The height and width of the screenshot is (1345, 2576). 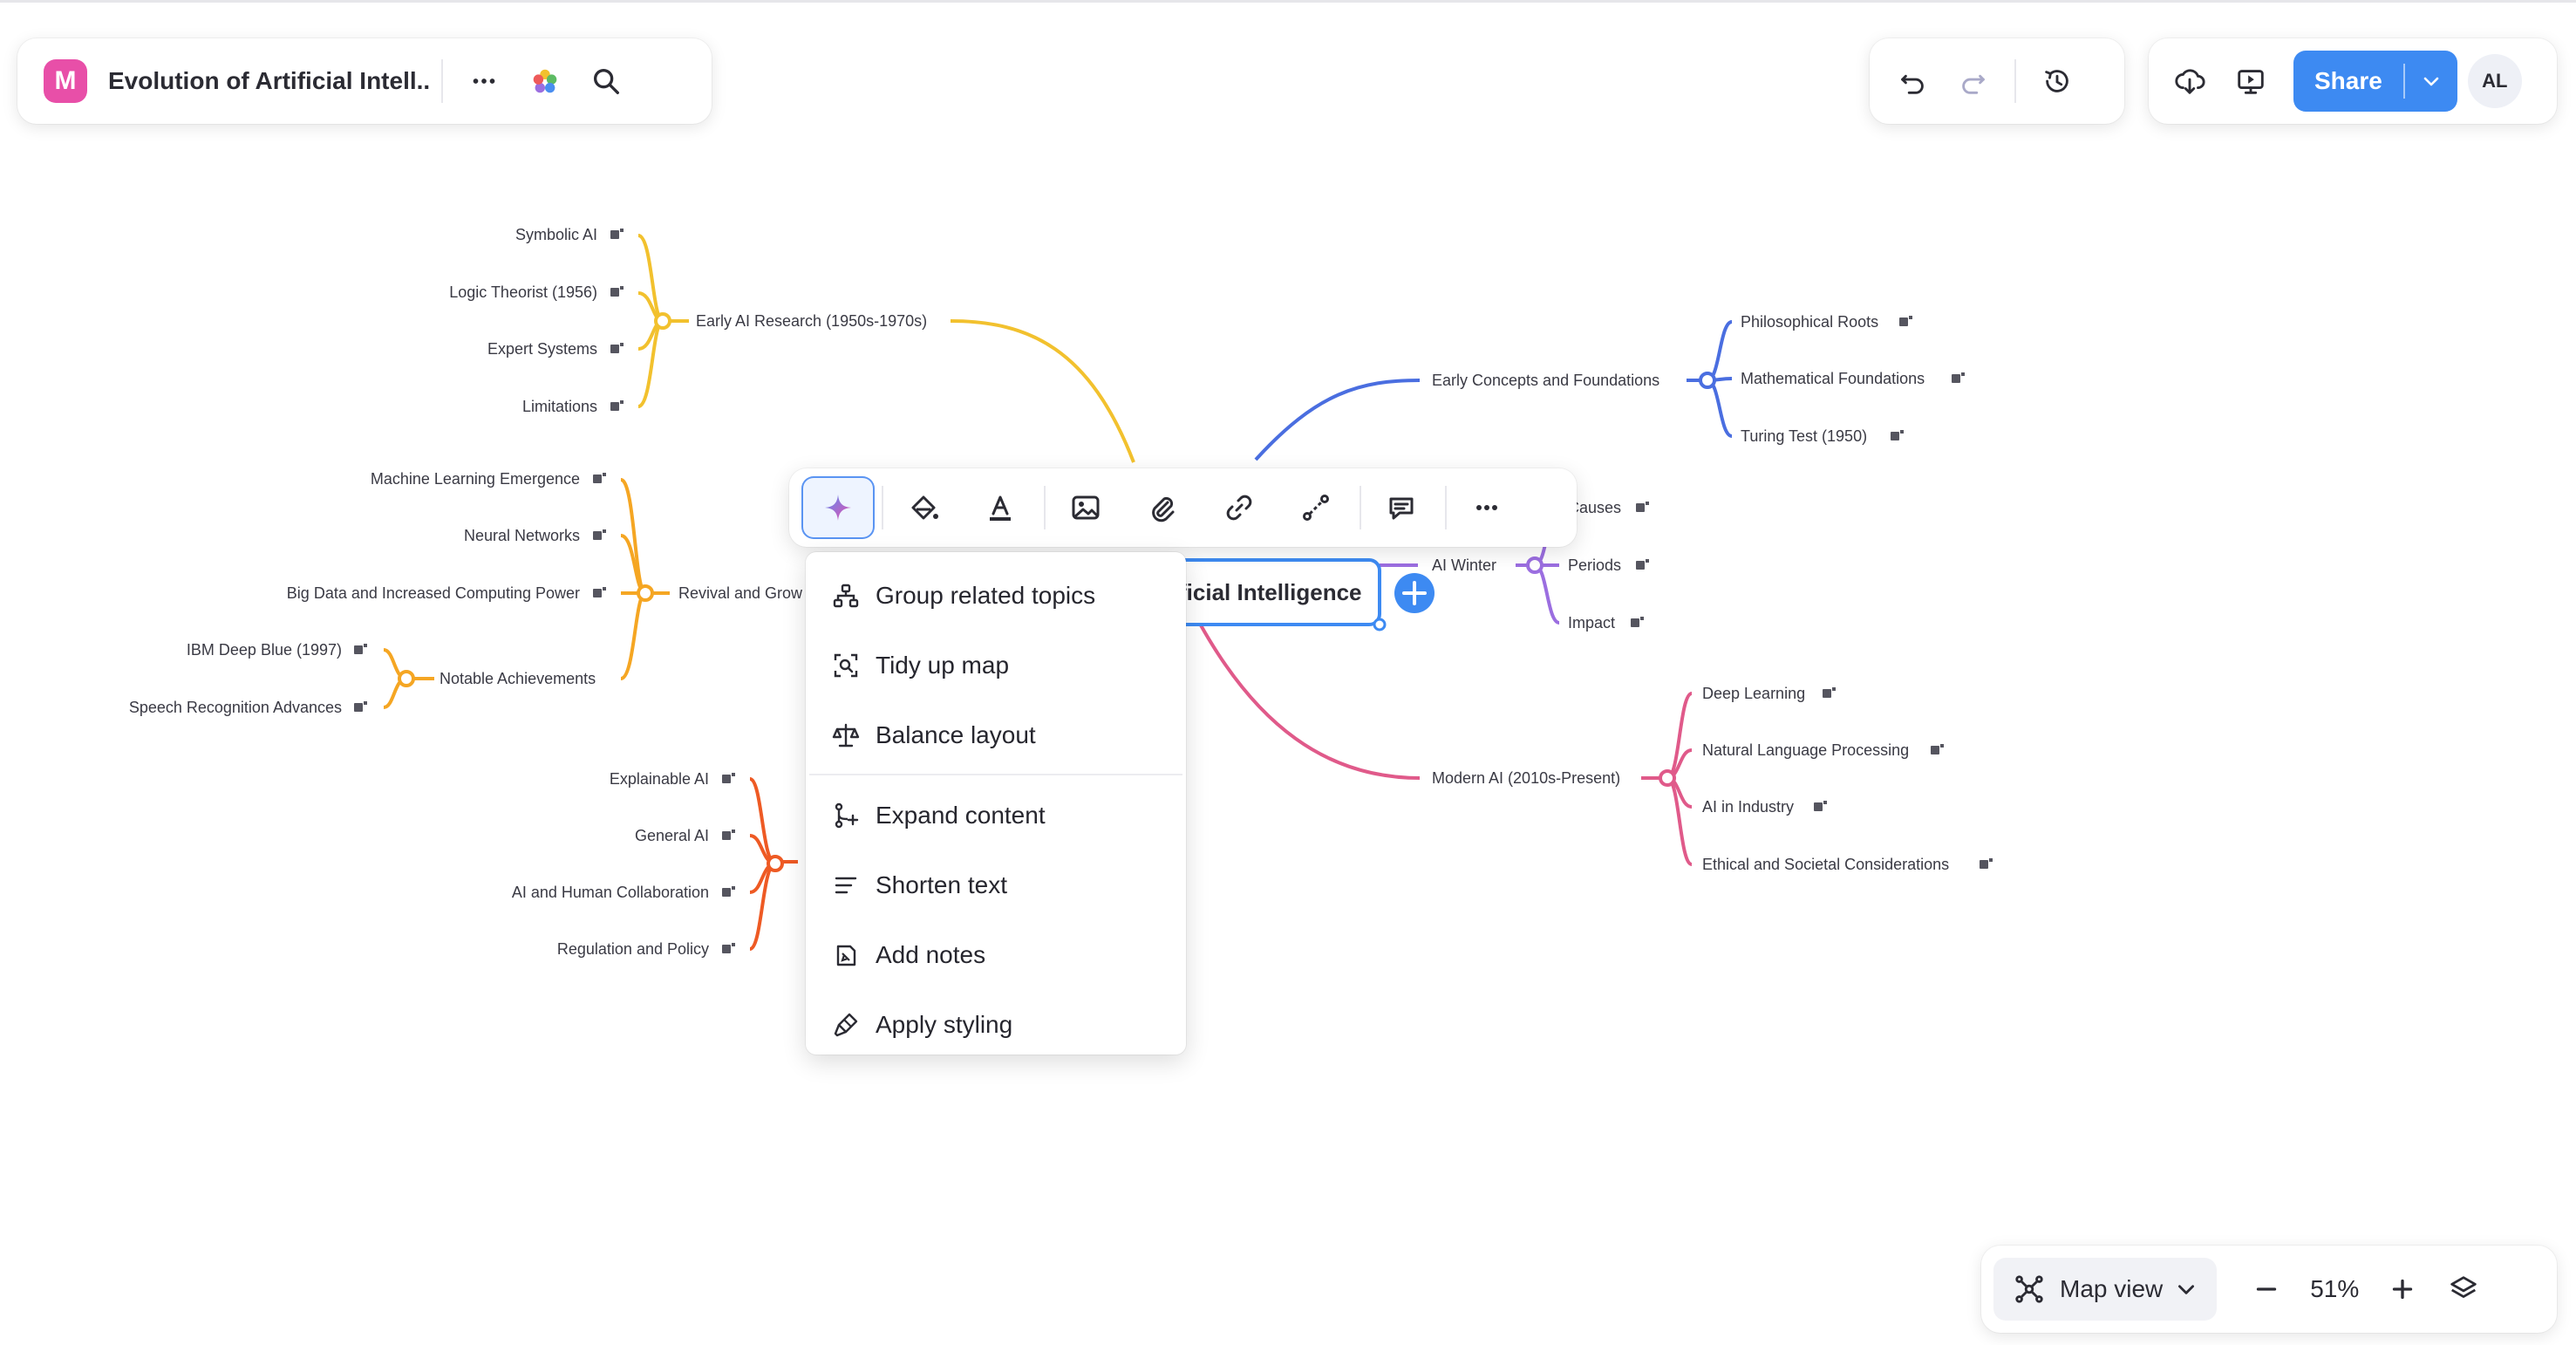 What do you see at coordinates (235, 707) in the screenshot?
I see `topic-speech-recognition: Speech Recognition Advances` at bounding box center [235, 707].